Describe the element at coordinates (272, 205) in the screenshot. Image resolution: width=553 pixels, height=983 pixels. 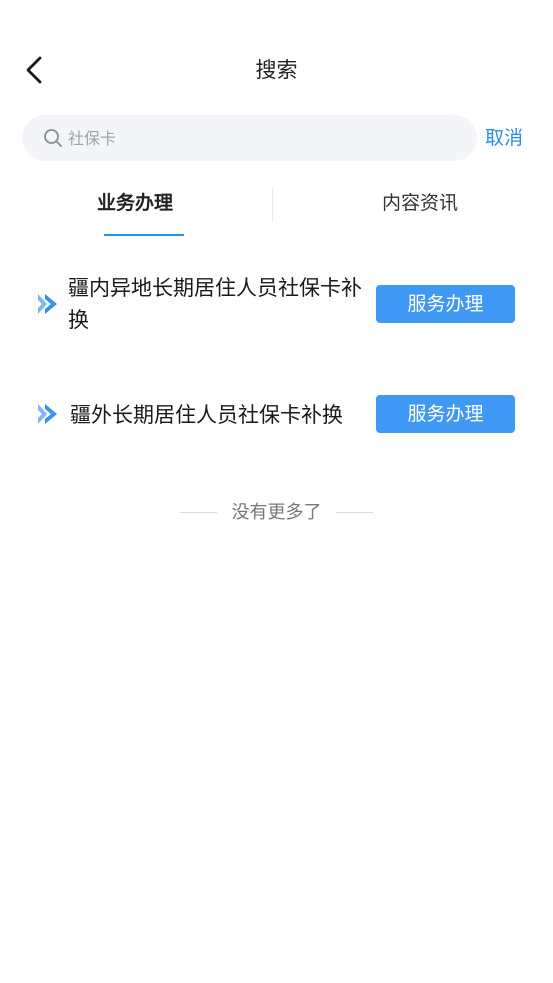
I see `tab-divider` at that location.